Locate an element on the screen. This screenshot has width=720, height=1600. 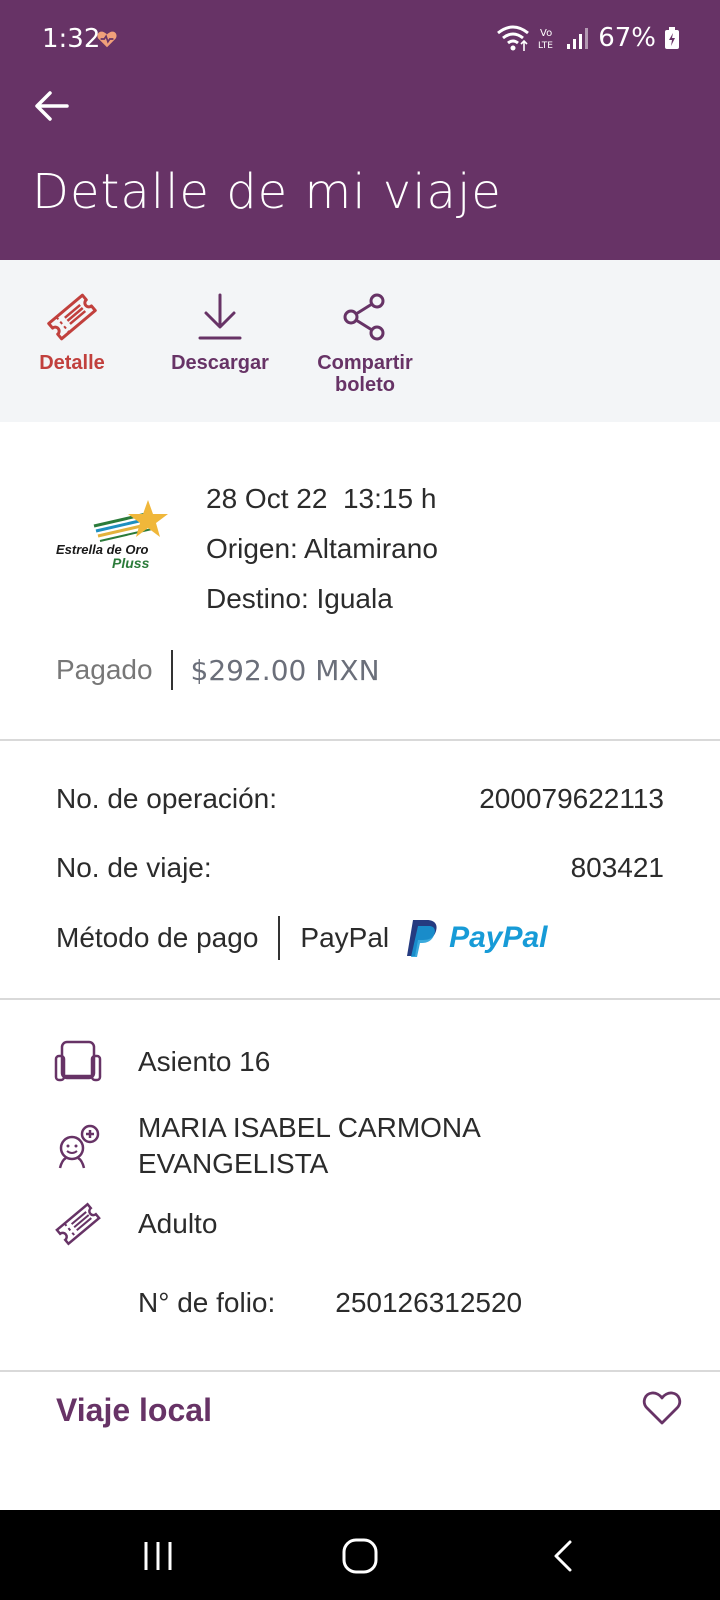
back-button is located at coordinates (52, 106).